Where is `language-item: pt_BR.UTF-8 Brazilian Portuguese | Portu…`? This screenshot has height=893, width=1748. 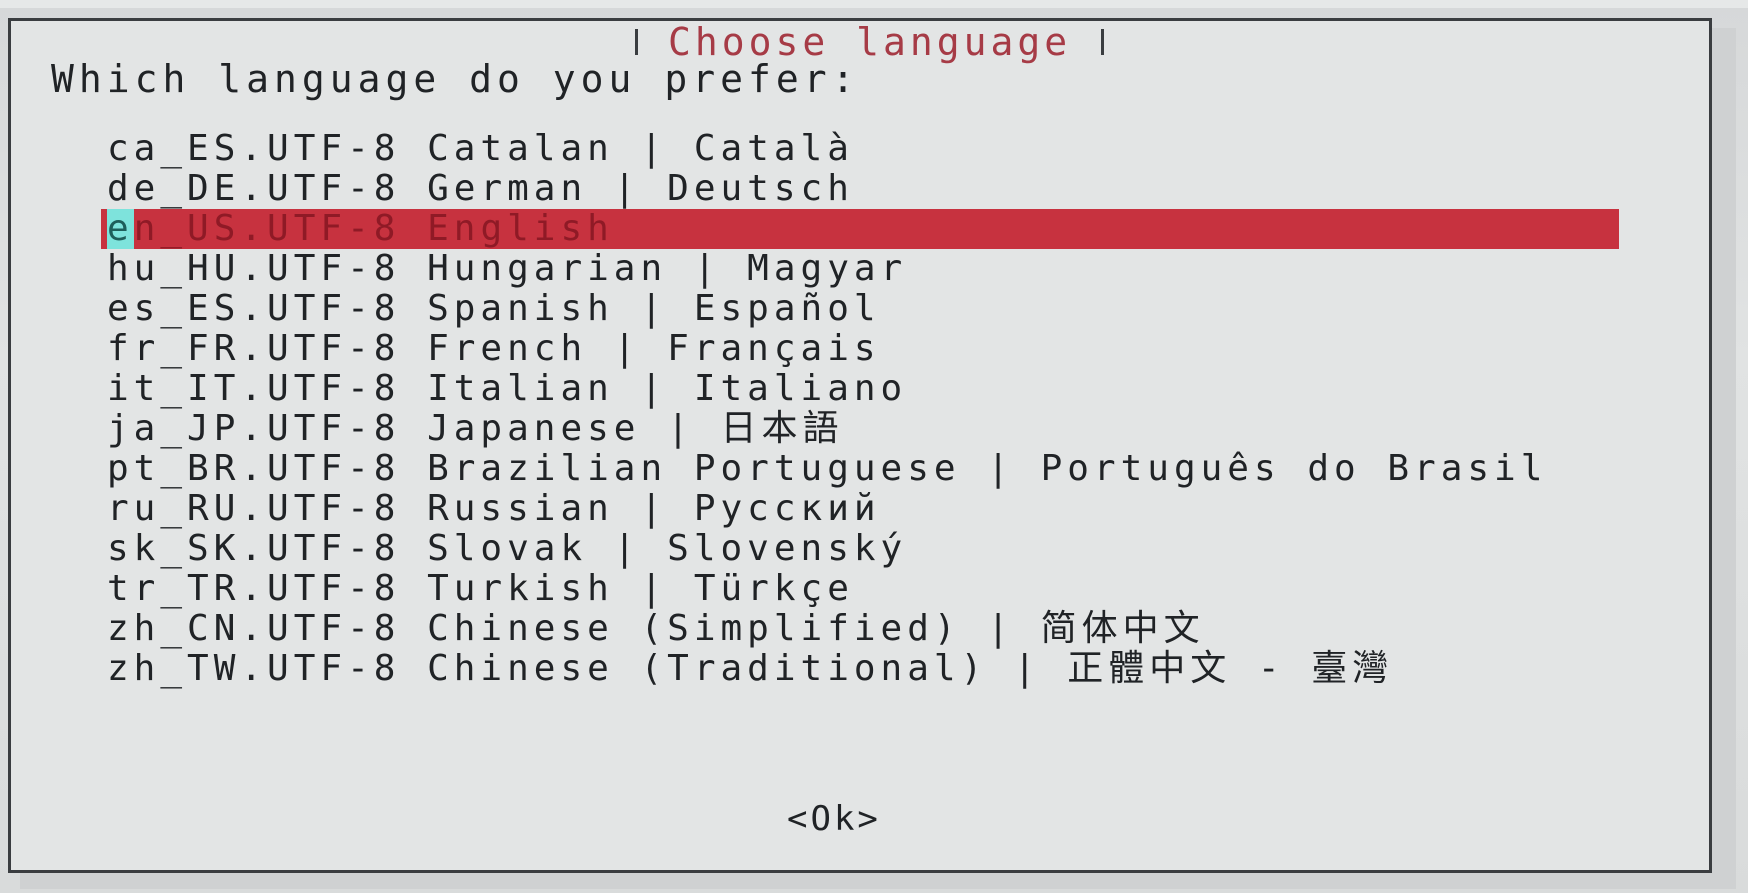
language-item: pt_BR.UTF-8 Brazilian Portuguese | Portu… is located at coordinates (866, 469).